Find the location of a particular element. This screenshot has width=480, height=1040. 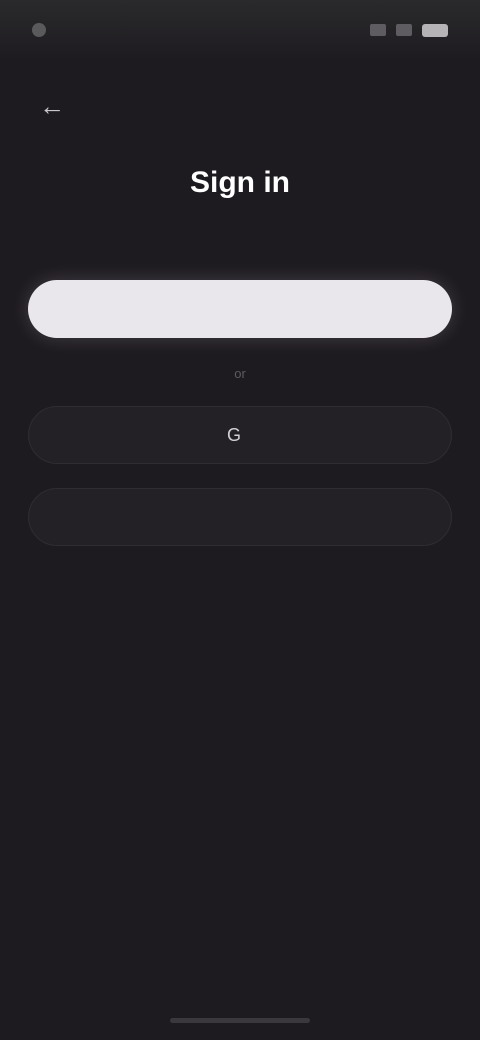

continue-with-google-button: G is located at coordinates (240, 435).